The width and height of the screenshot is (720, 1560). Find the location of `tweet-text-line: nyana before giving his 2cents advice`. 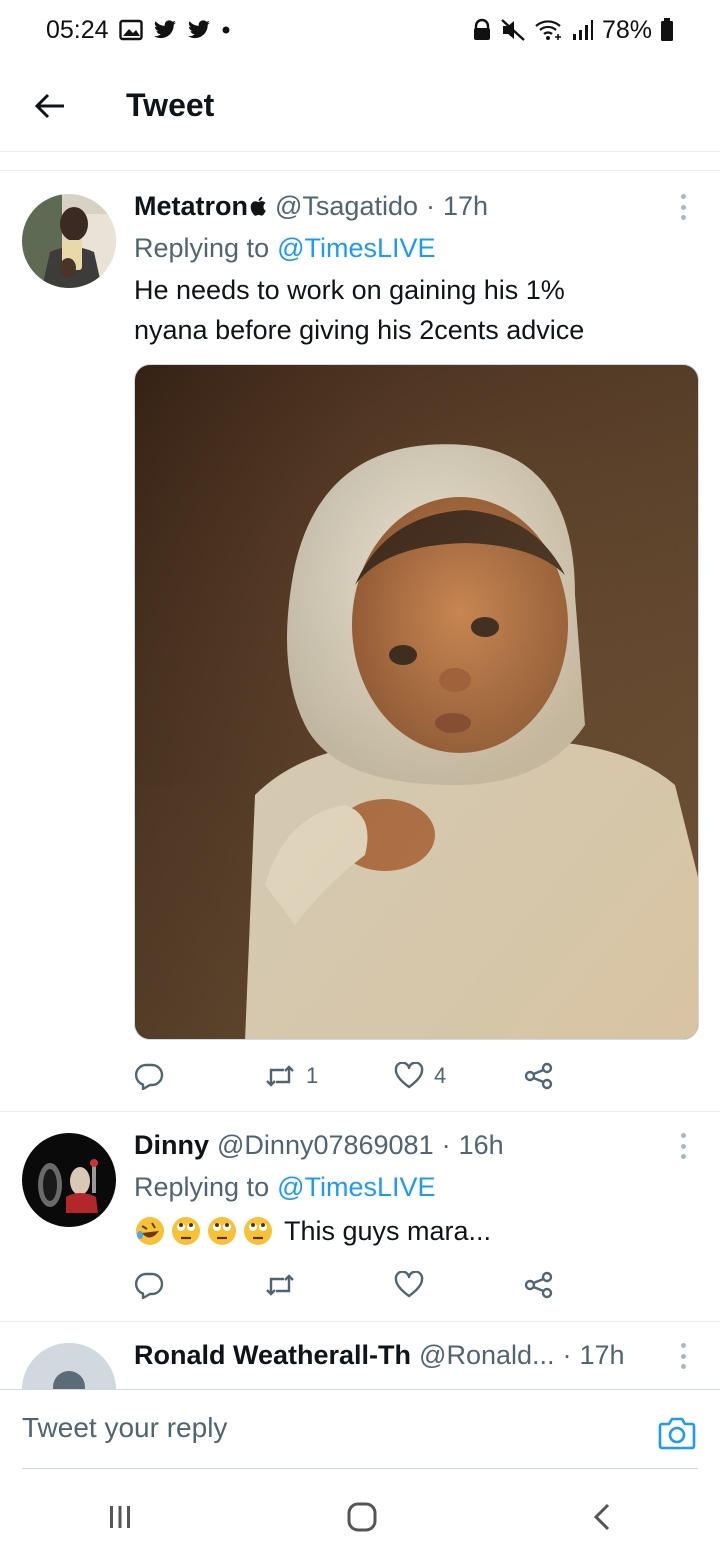

tweet-text-line: nyana before giving his 2cents advice is located at coordinates (359, 330).